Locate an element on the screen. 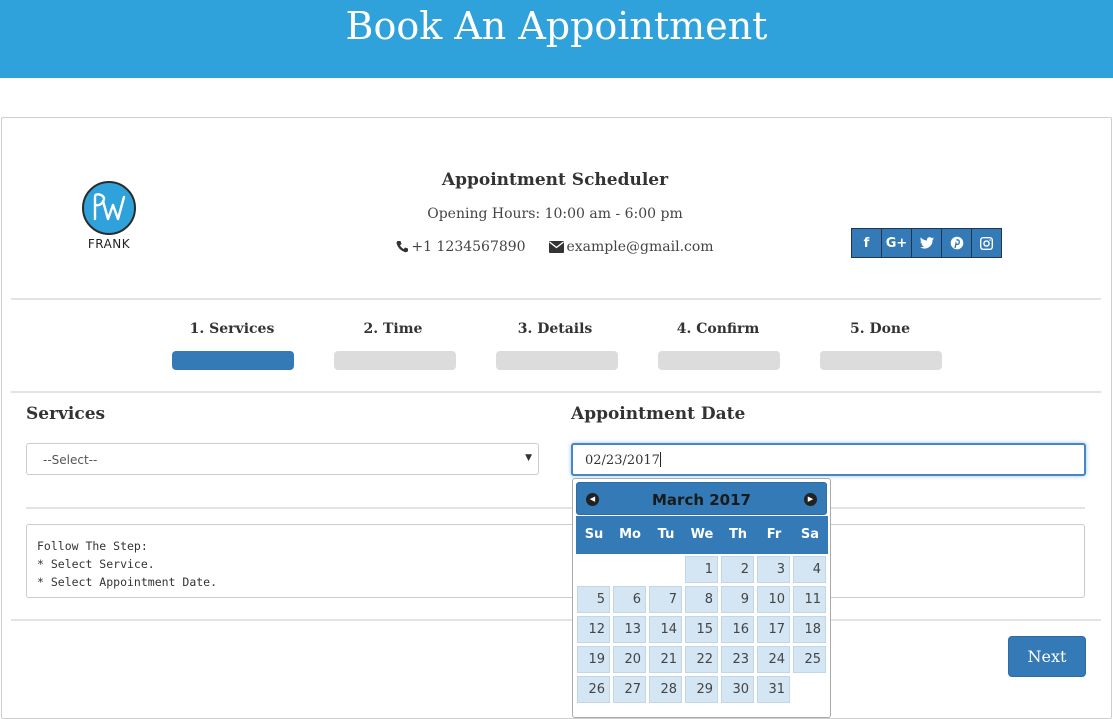 The image size is (1113, 719). phone-number: +1 1234567890 is located at coordinates (468, 247).